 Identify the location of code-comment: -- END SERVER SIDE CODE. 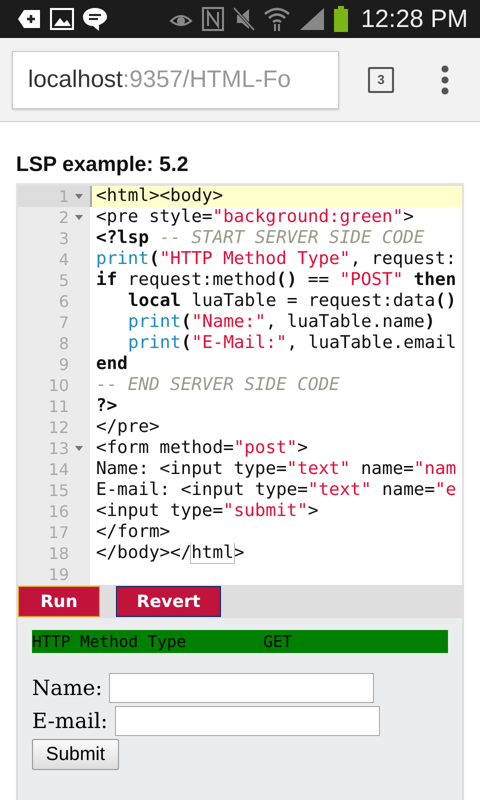
(218, 385).